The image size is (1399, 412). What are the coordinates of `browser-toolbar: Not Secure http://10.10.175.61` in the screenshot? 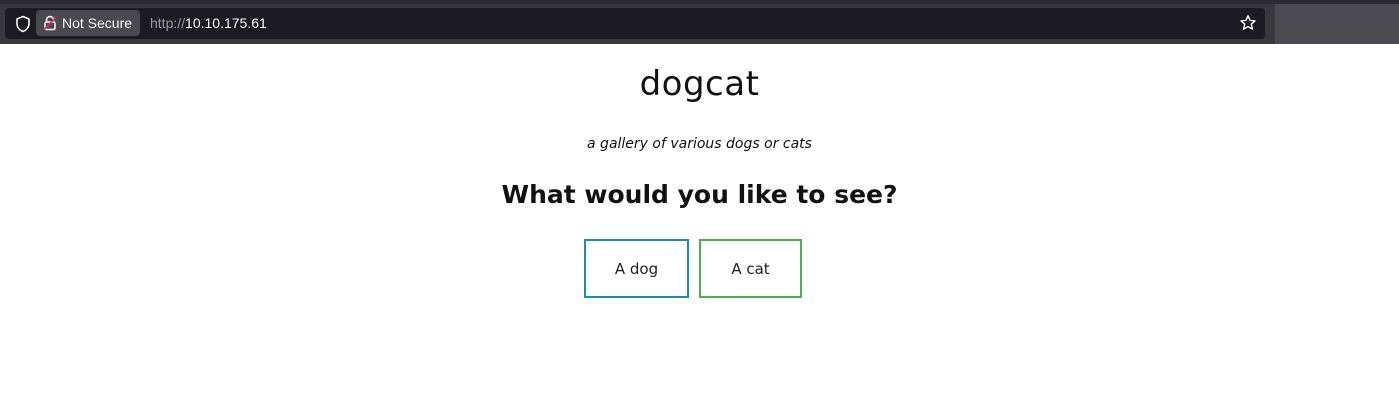 It's located at (699, 22).